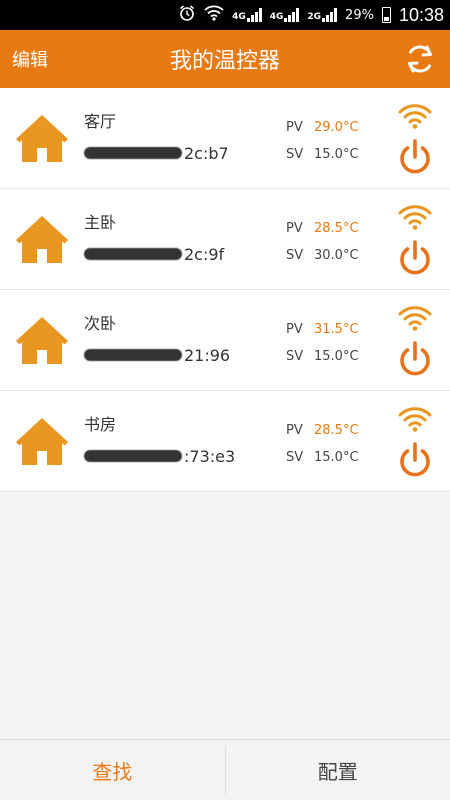 Image resolution: width=450 pixels, height=800 pixels. Describe the element at coordinates (338, 770) in the screenshot. I see `config-button: 配置` at that location.